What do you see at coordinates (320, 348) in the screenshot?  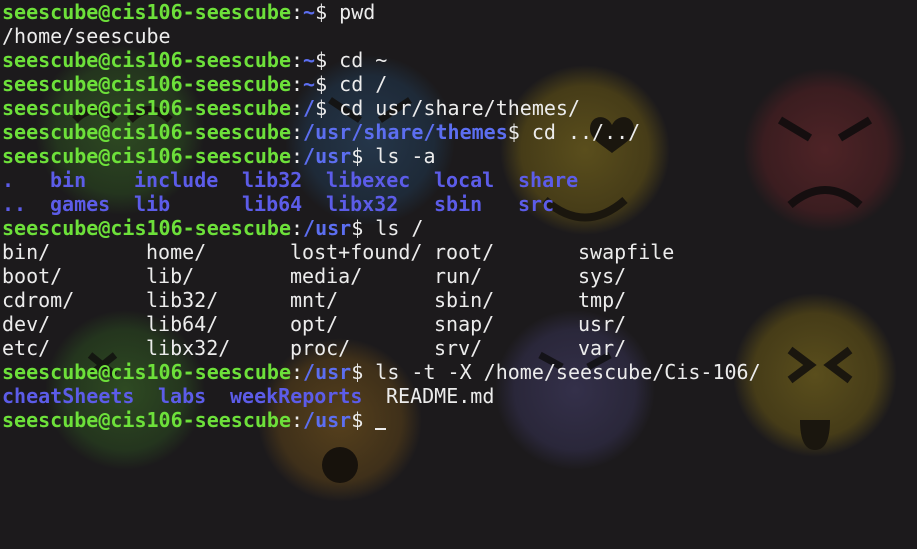 I see `file-entry: proc/` at bounding box center [320, 348].